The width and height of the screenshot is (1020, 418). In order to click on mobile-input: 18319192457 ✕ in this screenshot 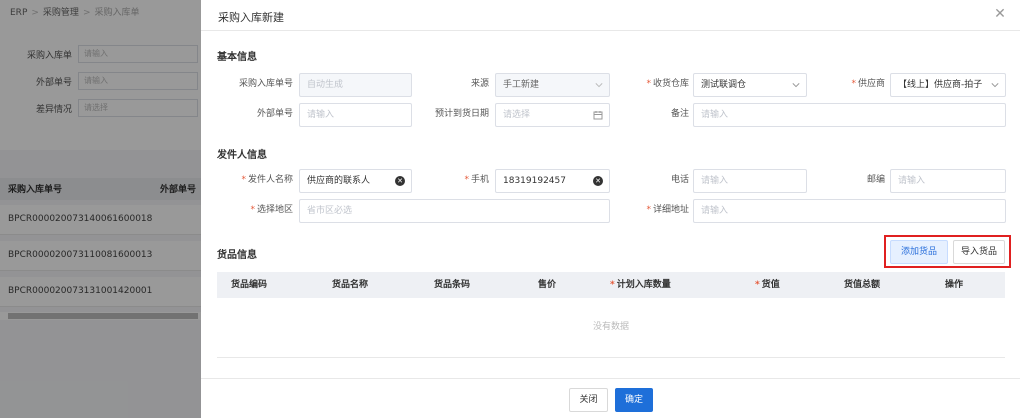, I will do `click(552, 181)`.